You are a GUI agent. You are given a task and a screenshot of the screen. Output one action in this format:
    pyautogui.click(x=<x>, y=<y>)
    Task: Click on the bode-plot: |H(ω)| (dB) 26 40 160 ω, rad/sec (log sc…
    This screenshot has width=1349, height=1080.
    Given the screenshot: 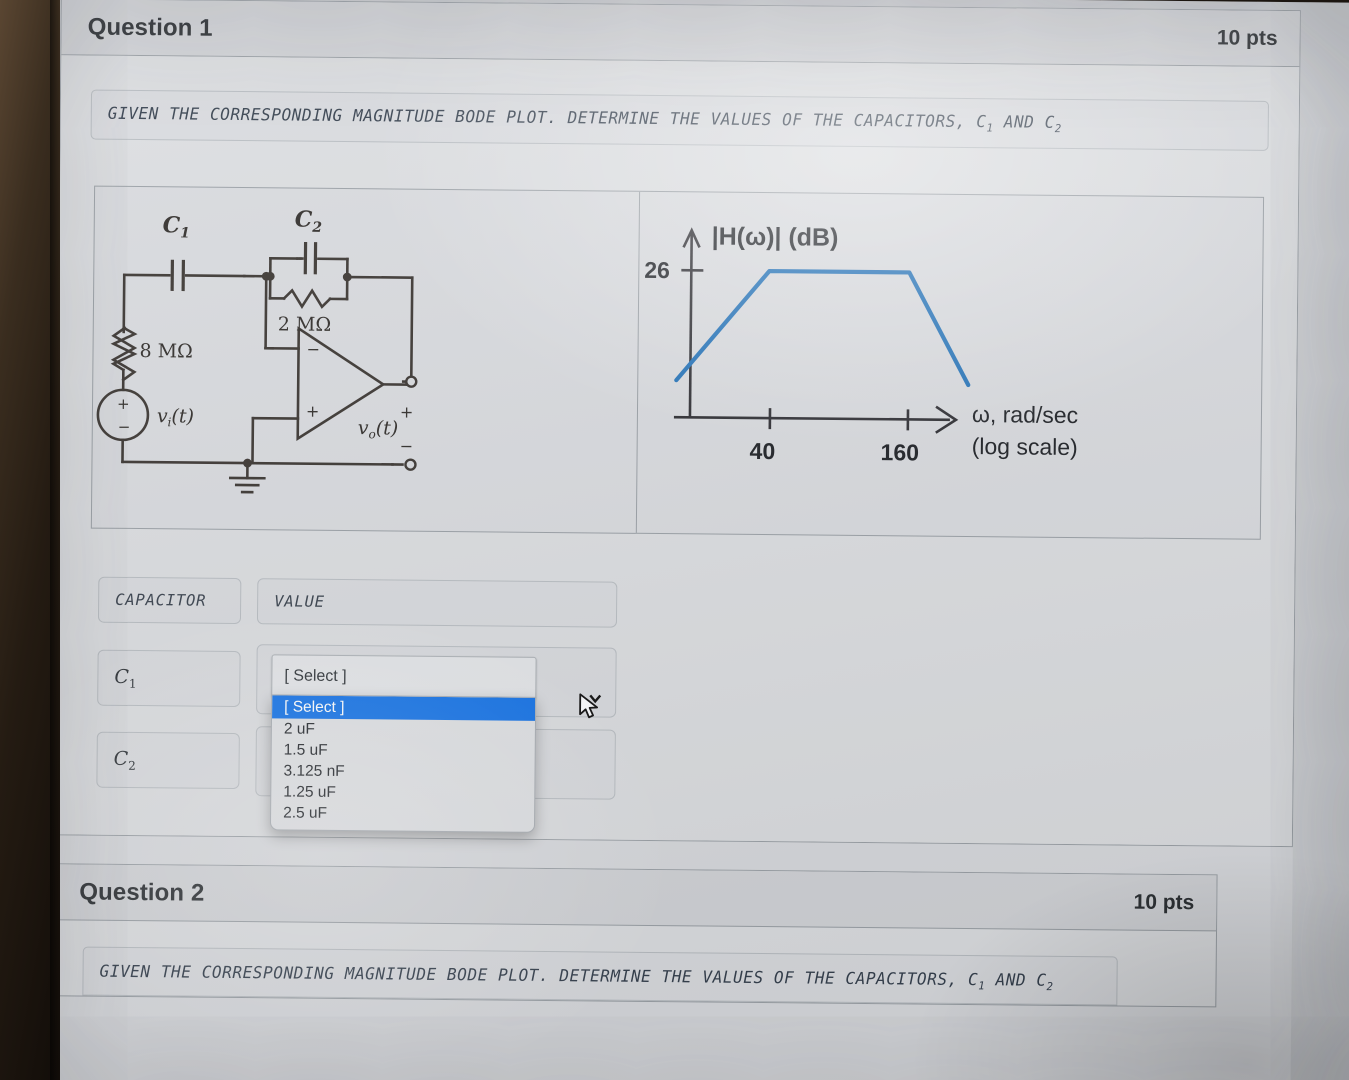 What is the action you would take?
    pyautogui.click(x=950, y=365)
    